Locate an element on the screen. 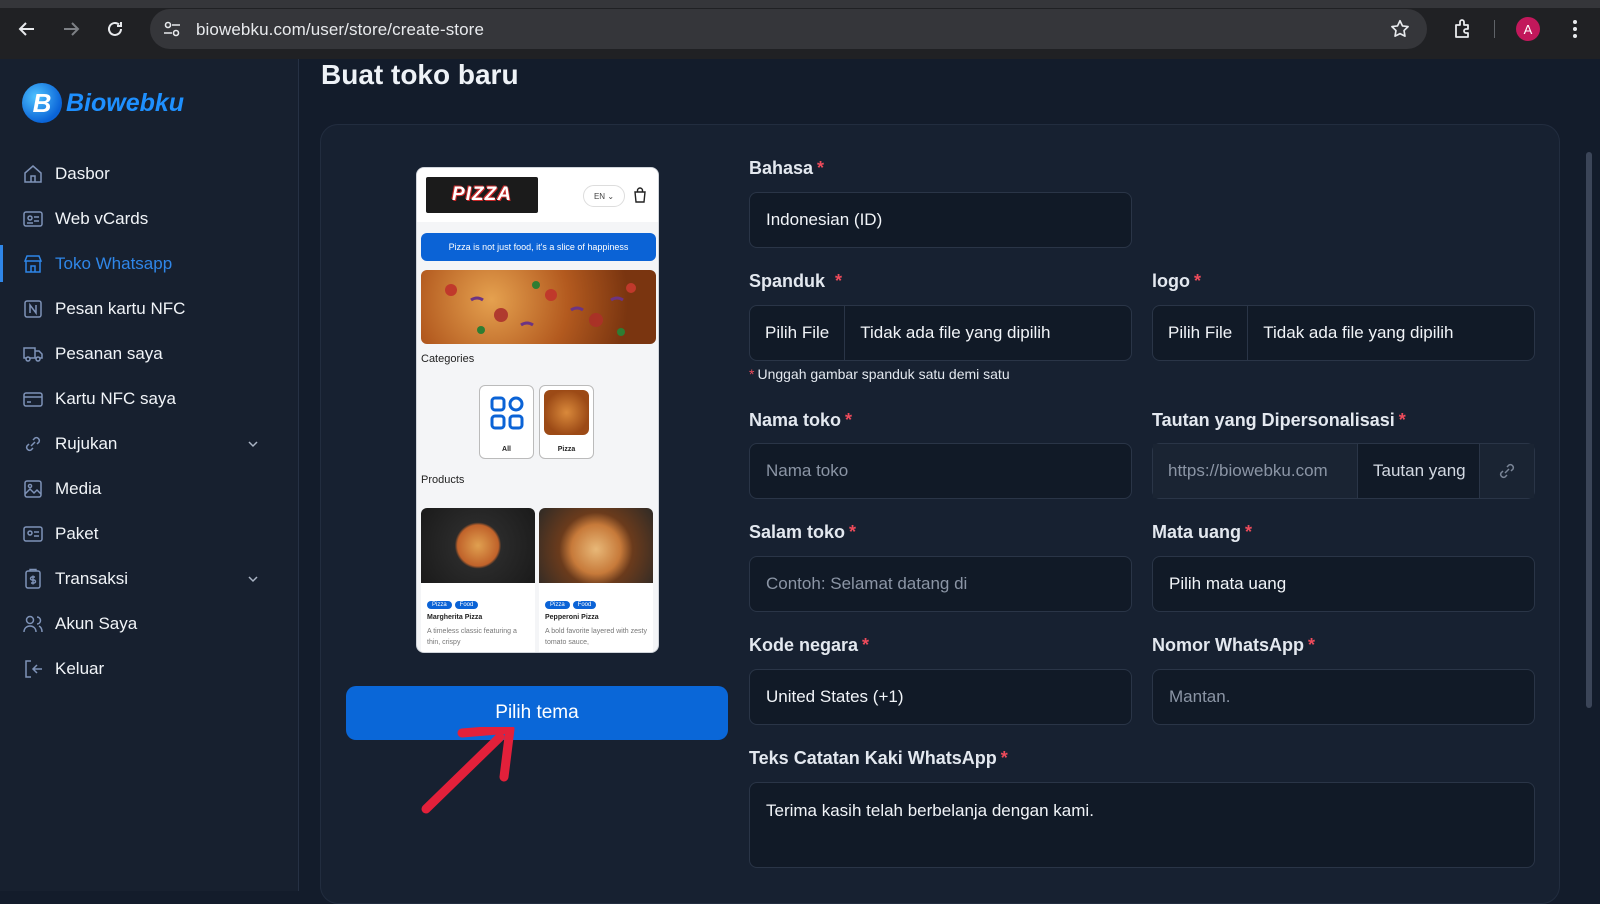 Image resolution: width=1600 pixels, height=904 pixels. sidebar-item-toko-whatsapp: Toko Whatsapp is located at coordinates (149, 263).